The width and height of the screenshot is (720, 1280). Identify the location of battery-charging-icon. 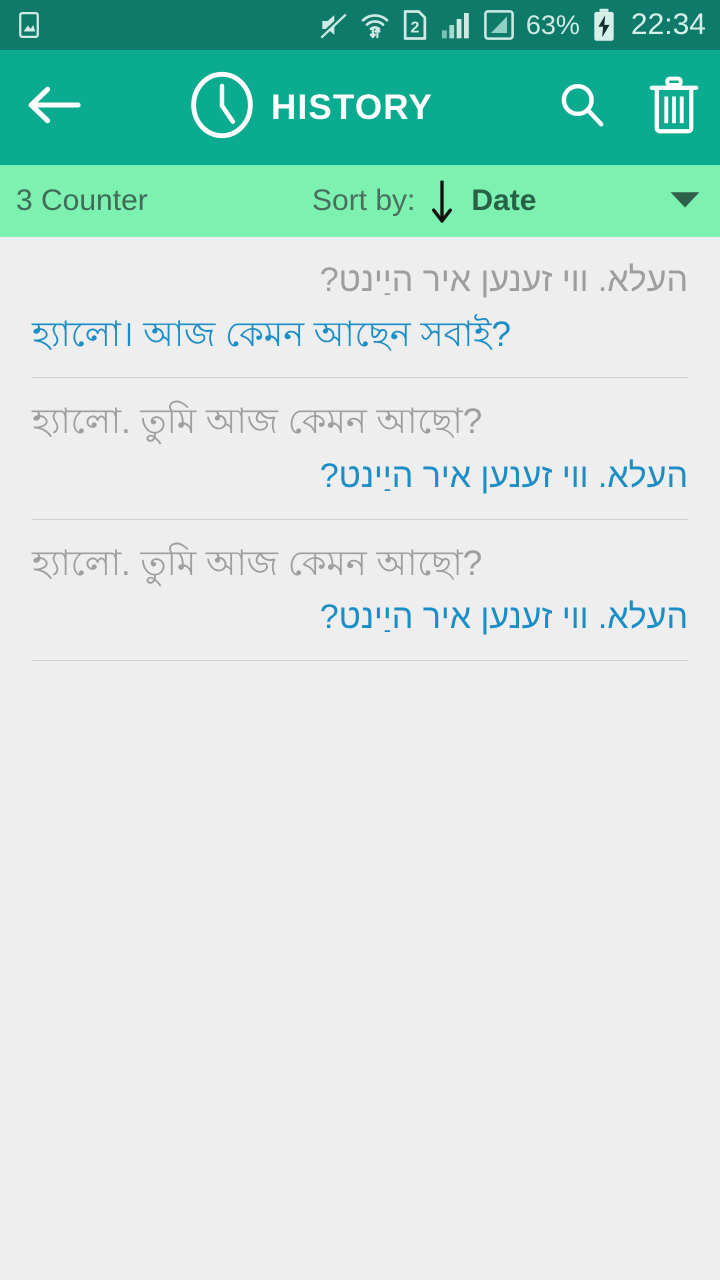
(604, 25).